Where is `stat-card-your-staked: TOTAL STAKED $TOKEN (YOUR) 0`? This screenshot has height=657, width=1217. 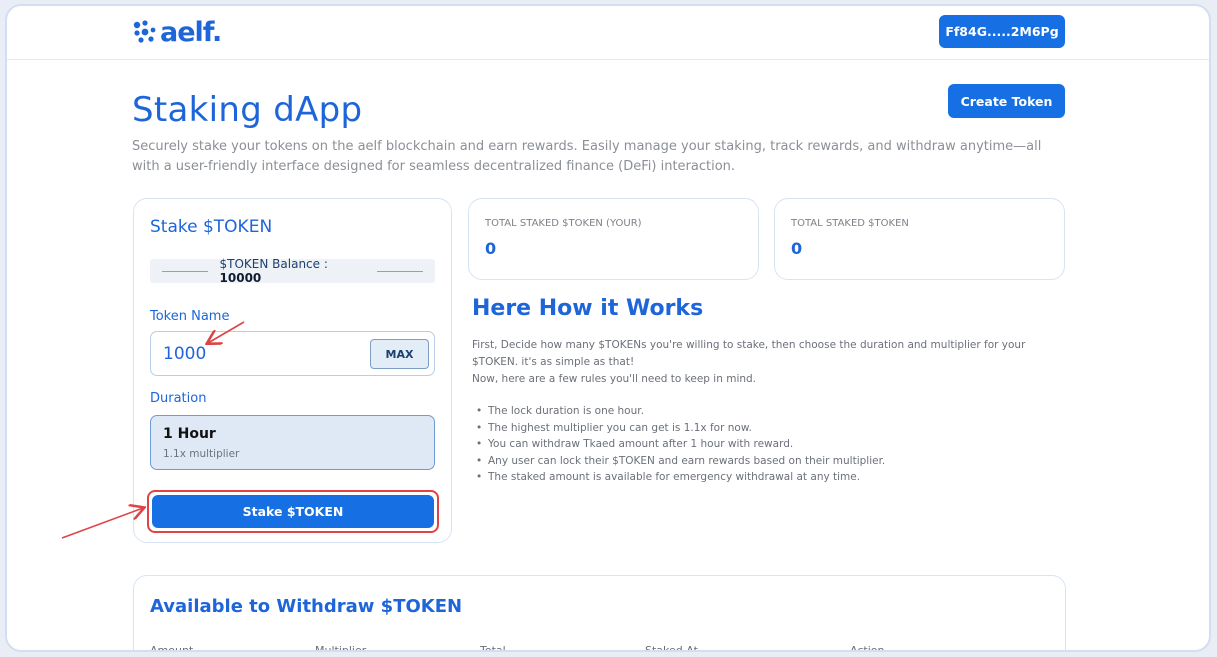
stat-card-your-staked: TOTAL STAKED $TOKEN (YOUR) 0 is located at coordinates (613, 239).